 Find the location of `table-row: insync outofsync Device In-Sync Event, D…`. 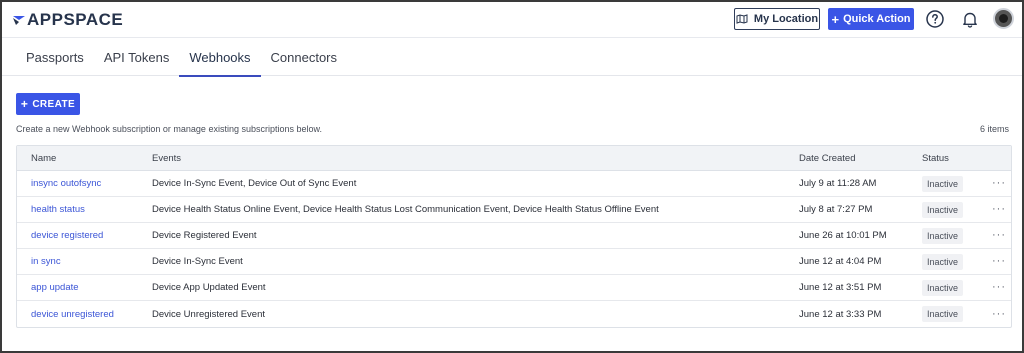

table-row: insync outofsync Device In-Sync Event, D… is located at coordinates (514, 184).